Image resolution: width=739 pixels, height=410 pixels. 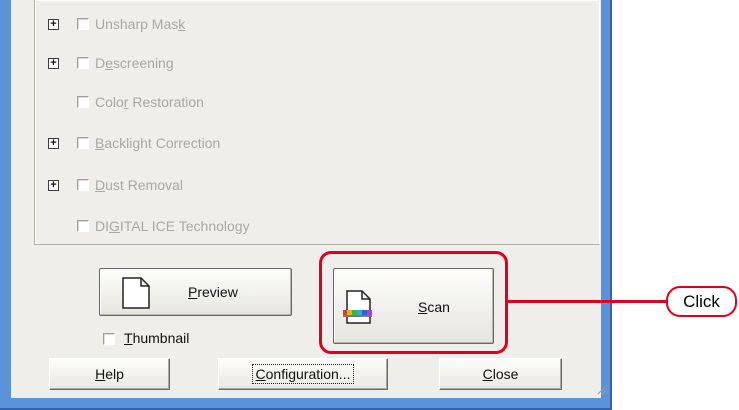 What do you see at coordinates (83, 143) in the screenshot?
I see `backlight-correction-checkbox` at bounding box center [83, 143].